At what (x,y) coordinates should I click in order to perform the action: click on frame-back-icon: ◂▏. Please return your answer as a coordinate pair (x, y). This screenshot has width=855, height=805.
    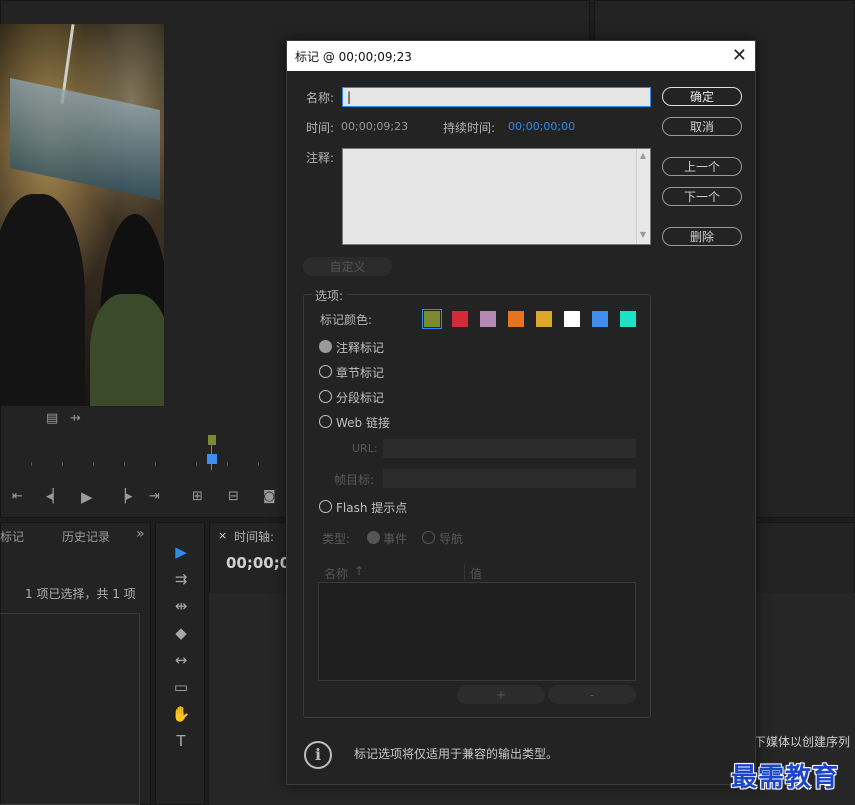
    Looking at the image, I should click on (54, 496).